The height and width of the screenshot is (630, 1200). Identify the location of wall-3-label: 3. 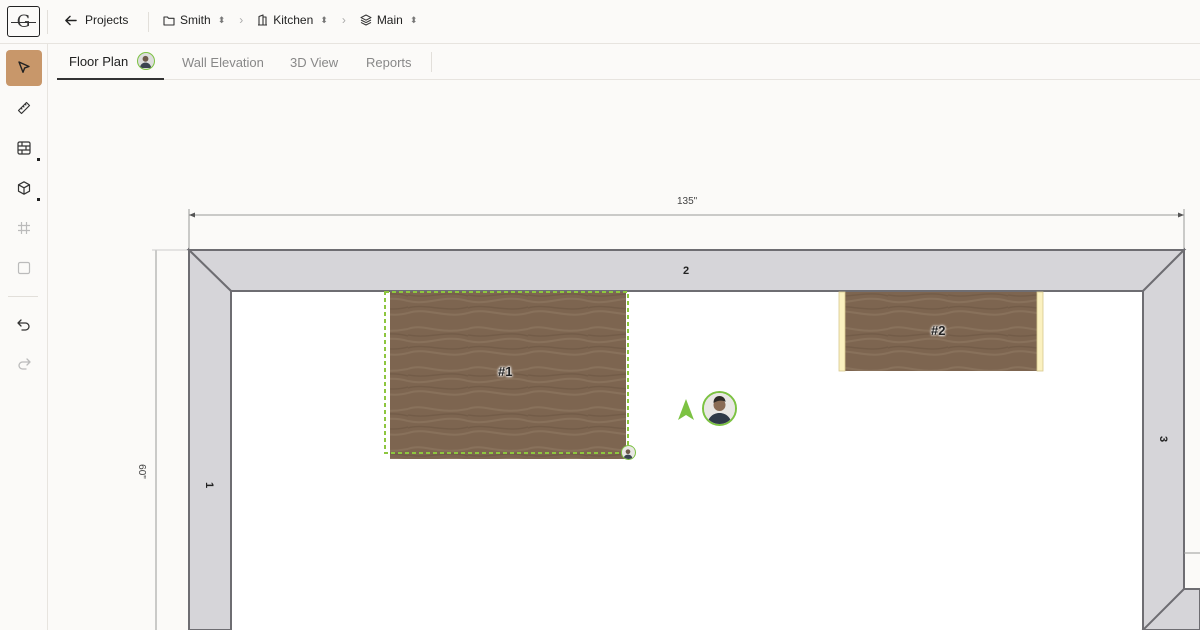
(1163, 439).